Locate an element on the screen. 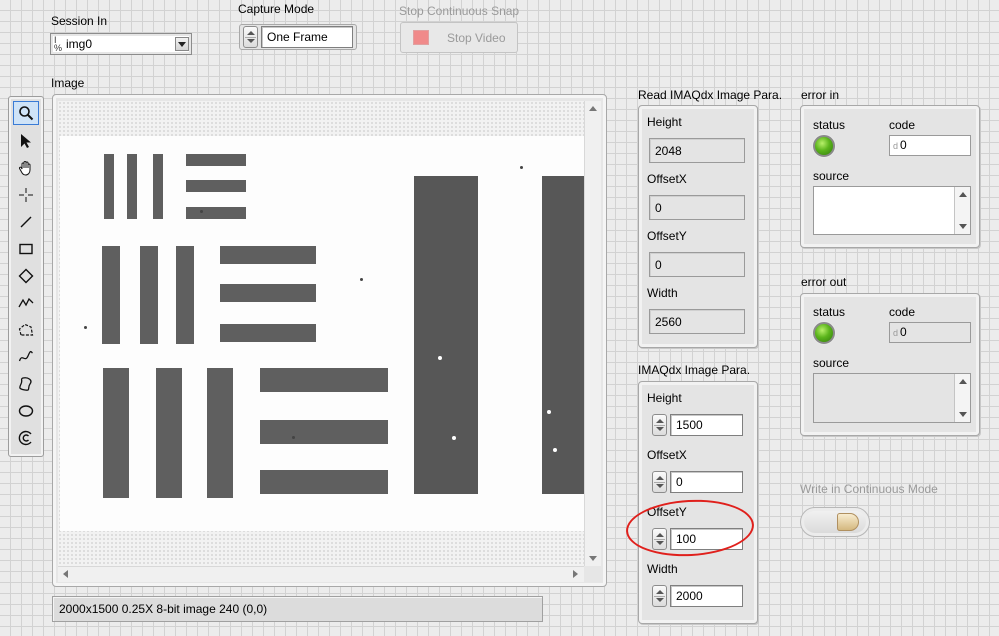 The image size is (999, 636). stop-video-button: Stop Video is located at coordinates (459, 37).